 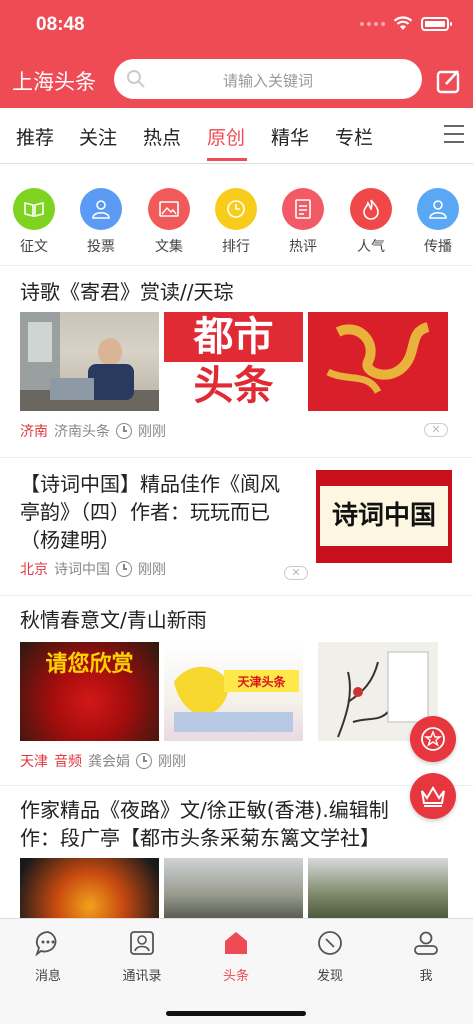 I want to click on article-tag: 音频, so click(x=68, y=762).